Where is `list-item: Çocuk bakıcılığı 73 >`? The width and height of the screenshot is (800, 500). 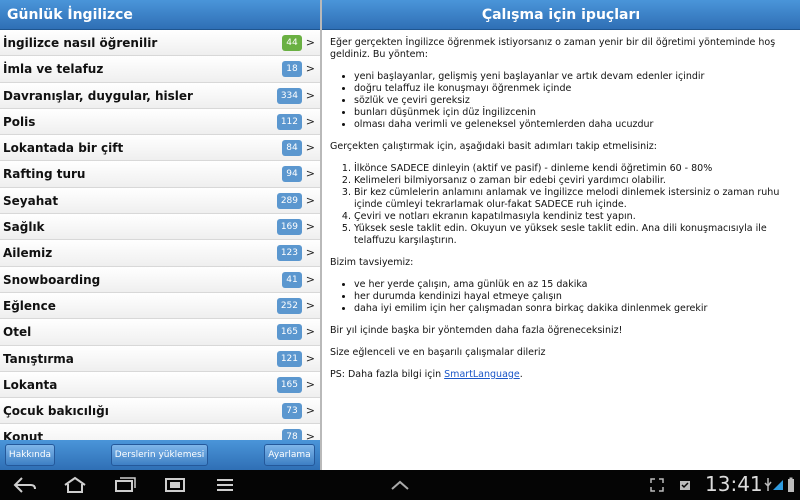 list-item: Çocuk bakıcılığı 73 > is located at coordinates (160, 411).